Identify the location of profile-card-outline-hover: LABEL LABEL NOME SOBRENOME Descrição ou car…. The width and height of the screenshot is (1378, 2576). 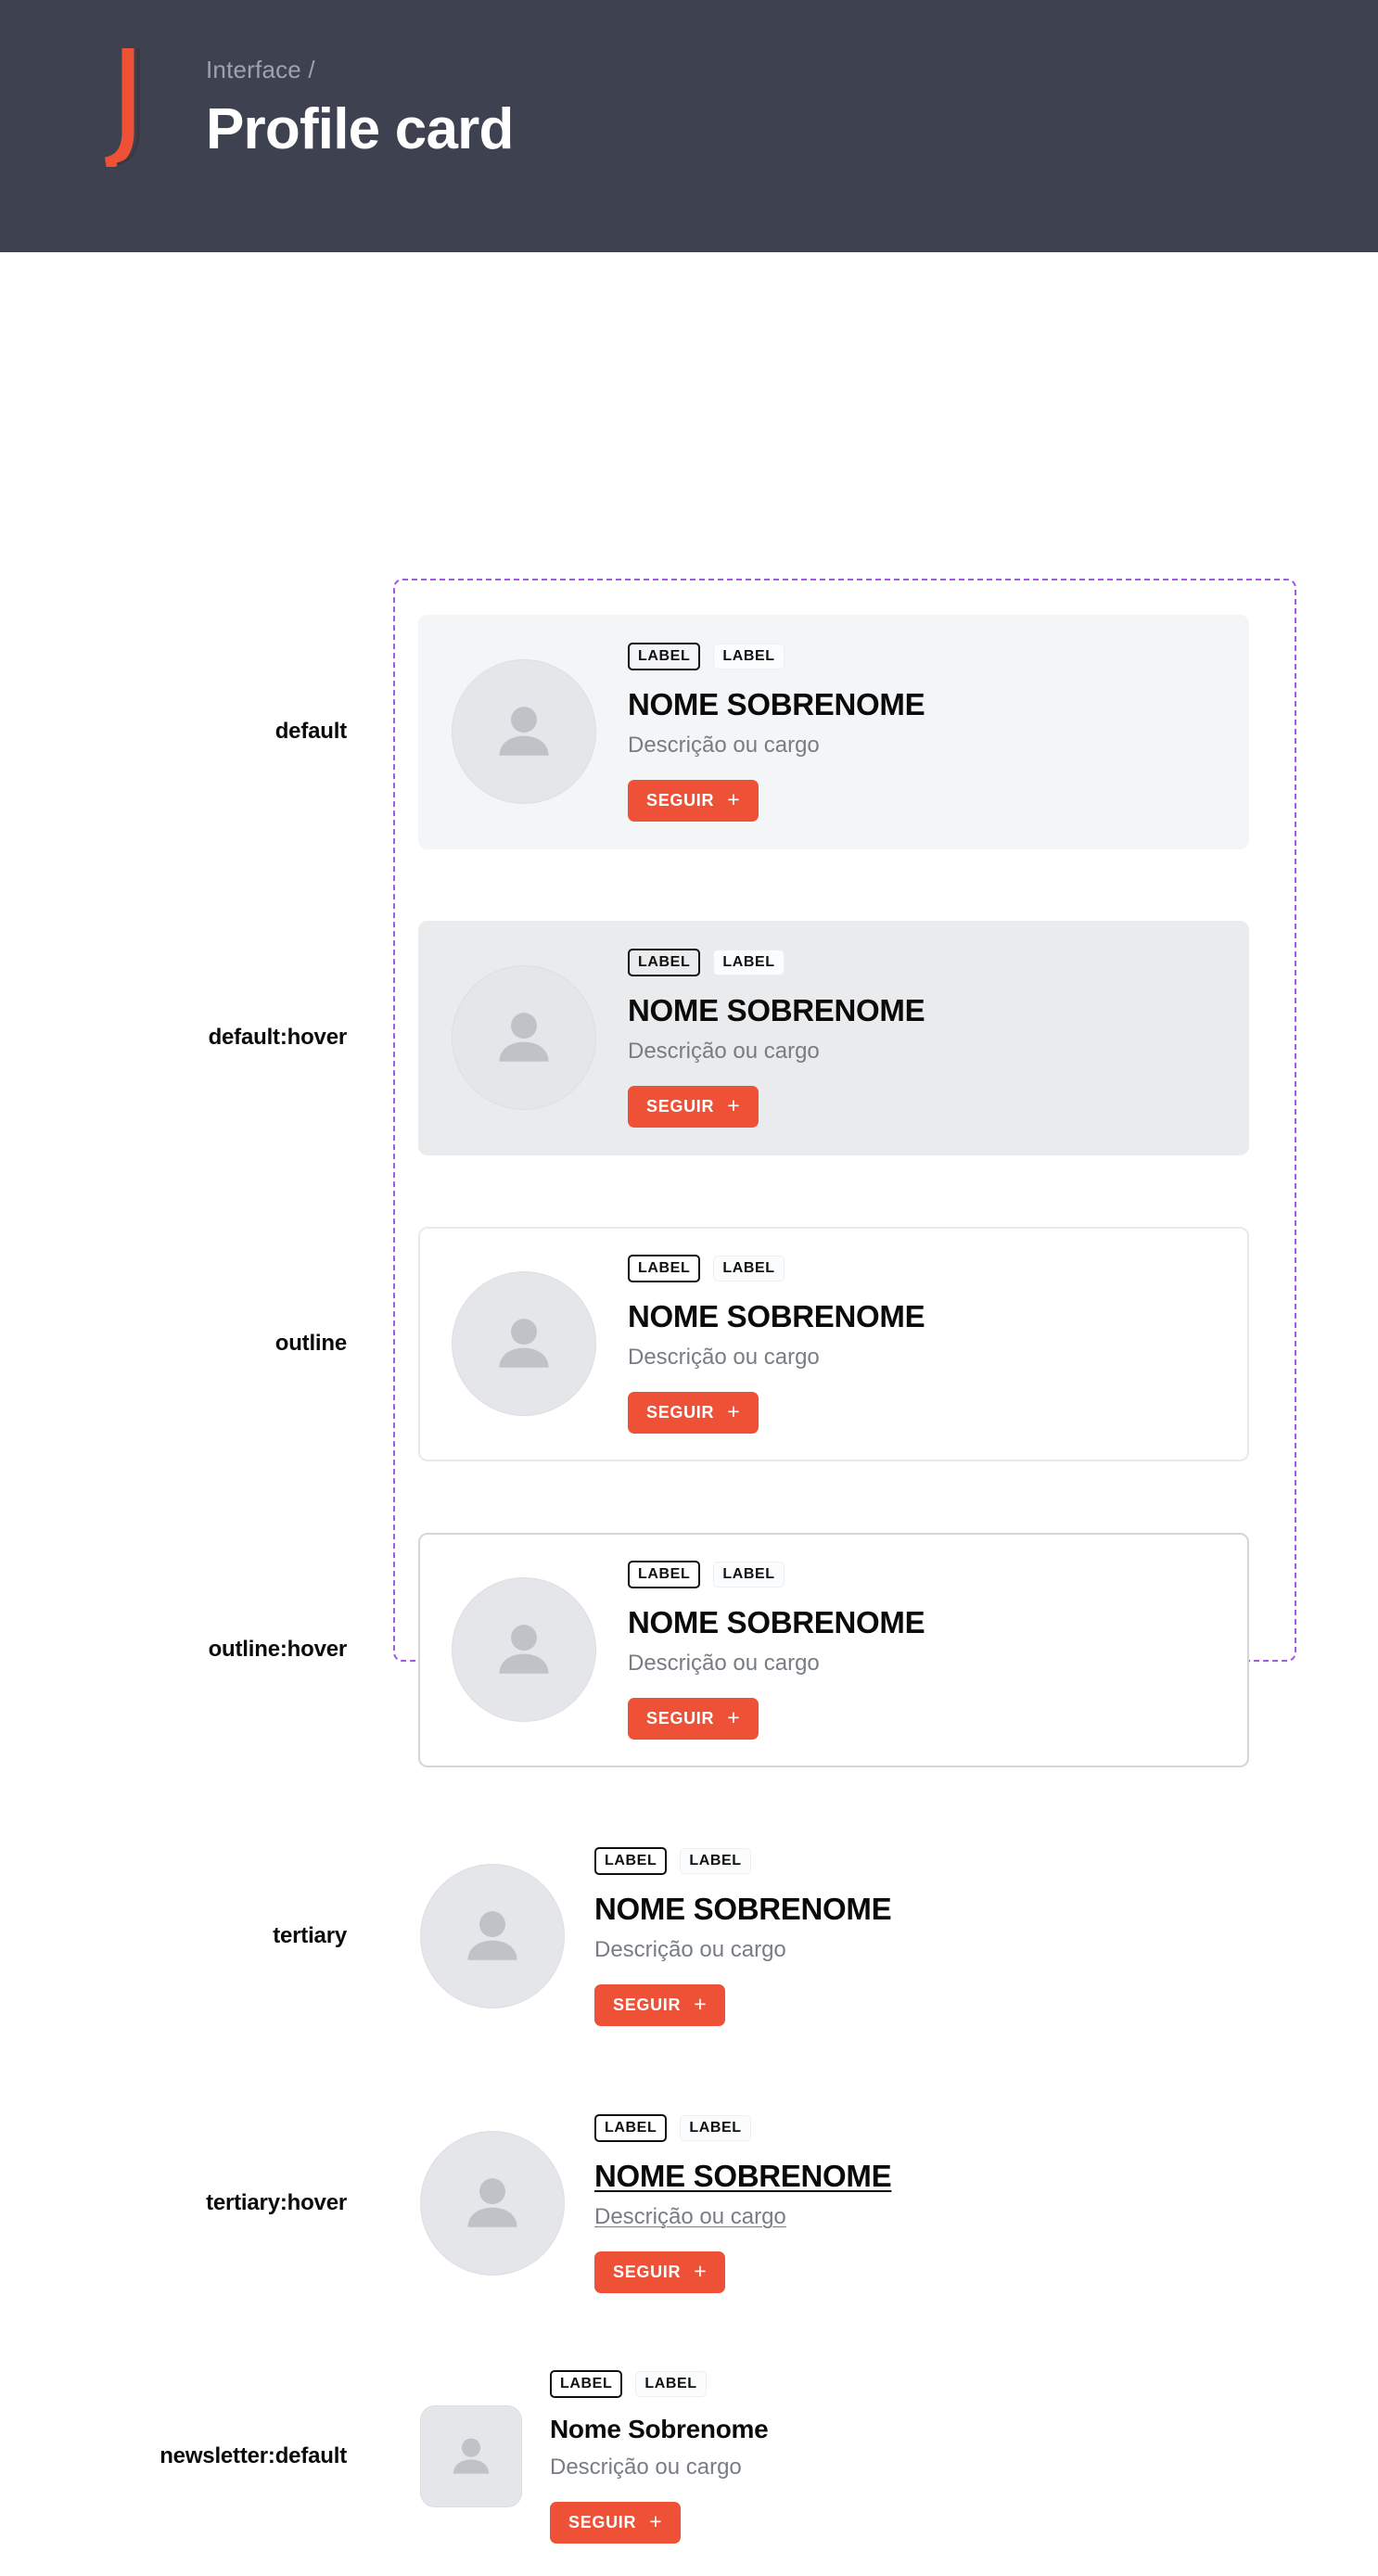
(833, 1649).